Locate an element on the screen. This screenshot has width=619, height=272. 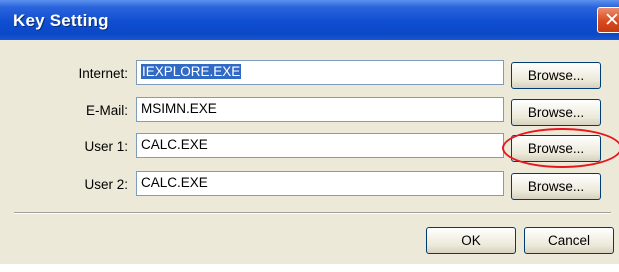
ok-button: OK is located at coordinates (471, 240).